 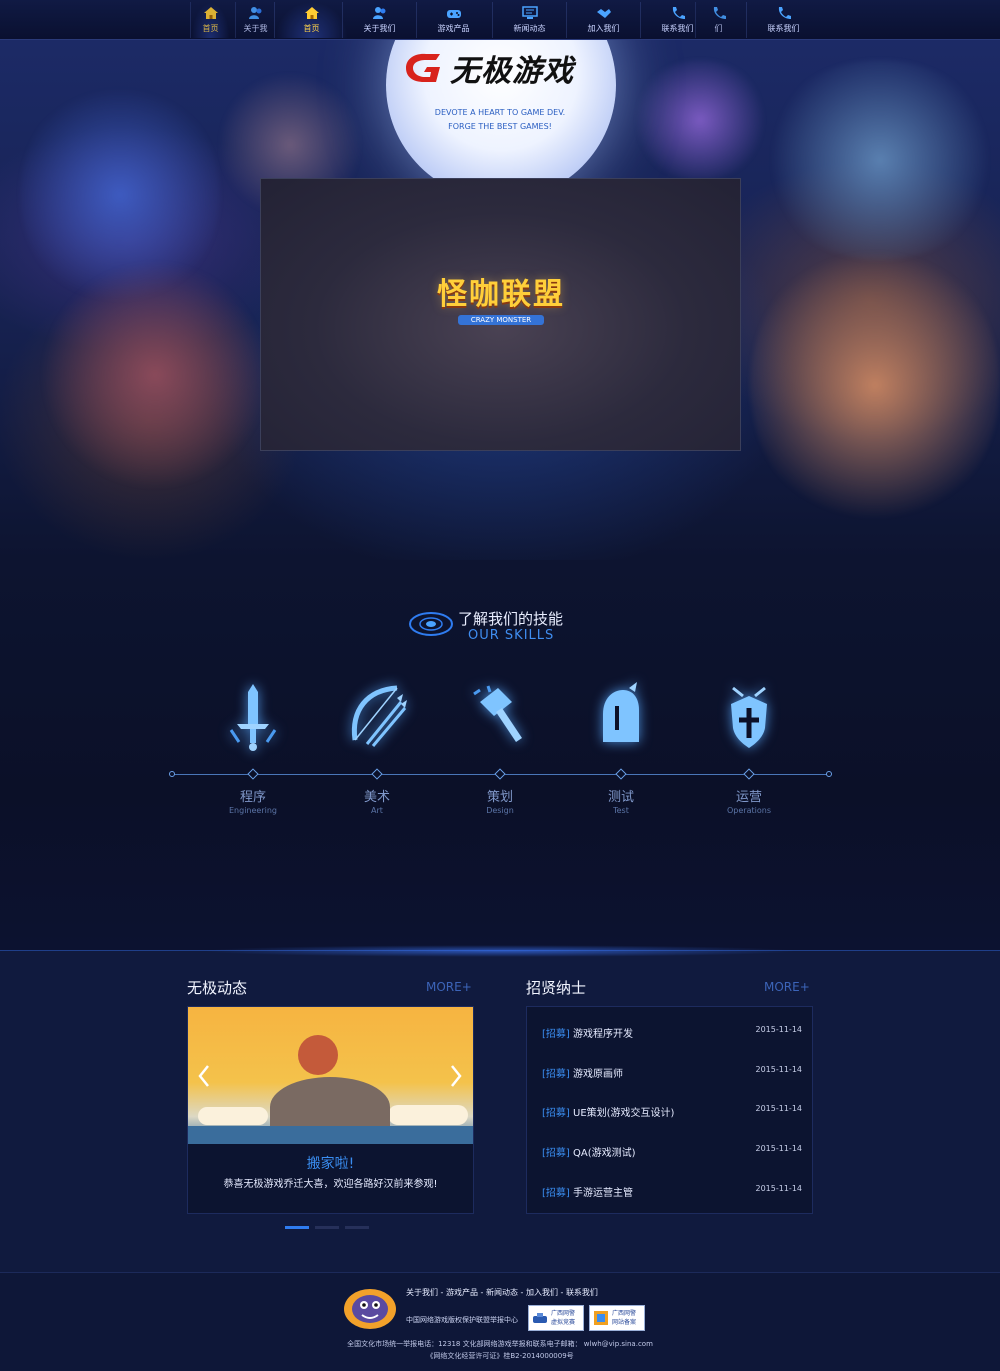 I want to click on skill-label: 测试, so click(x=620, y=797).